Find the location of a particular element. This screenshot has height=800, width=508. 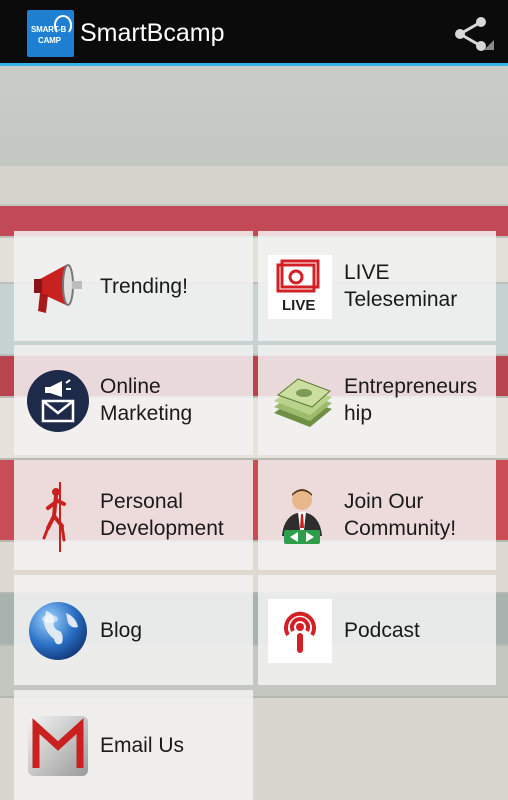

money-stack-icon is located at coordinates (302, 401).